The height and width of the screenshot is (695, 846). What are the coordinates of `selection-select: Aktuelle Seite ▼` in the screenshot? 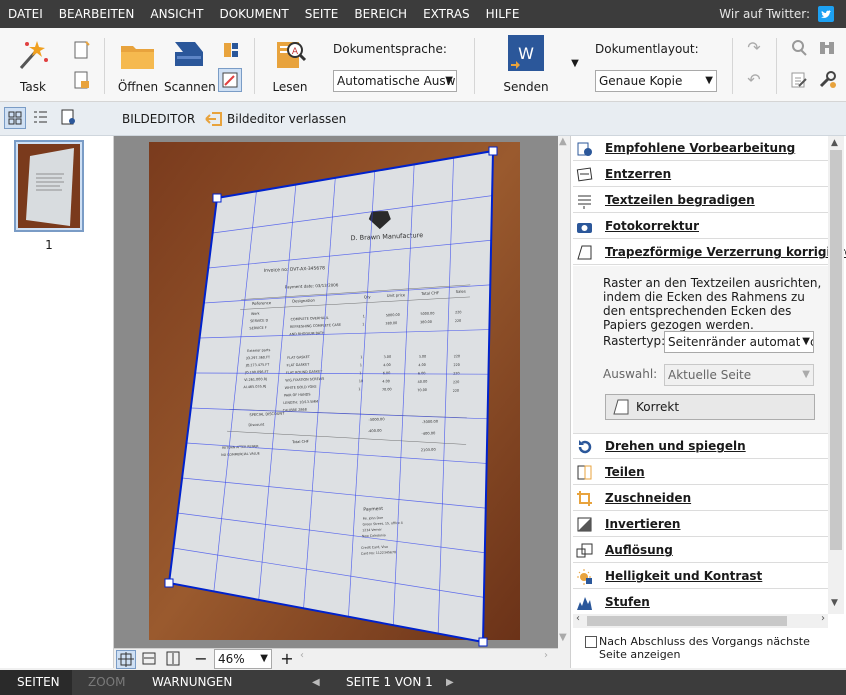 It's located at (739, 375).